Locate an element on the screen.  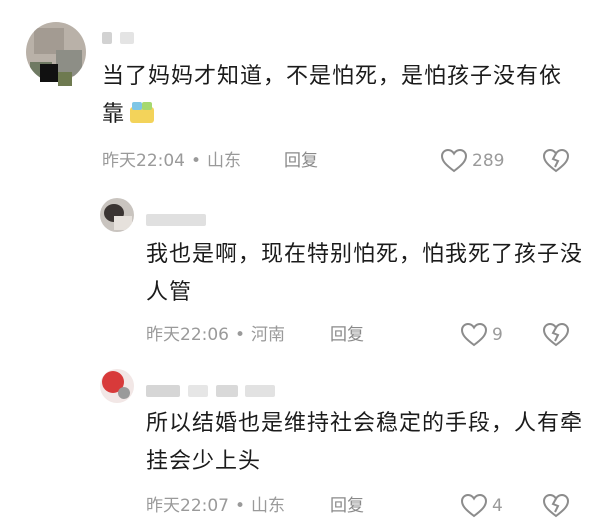
comment-text-content: 我也是啊，现在特别怕死，怕我死了孩子没人管 is located at coordinates (365, 273).